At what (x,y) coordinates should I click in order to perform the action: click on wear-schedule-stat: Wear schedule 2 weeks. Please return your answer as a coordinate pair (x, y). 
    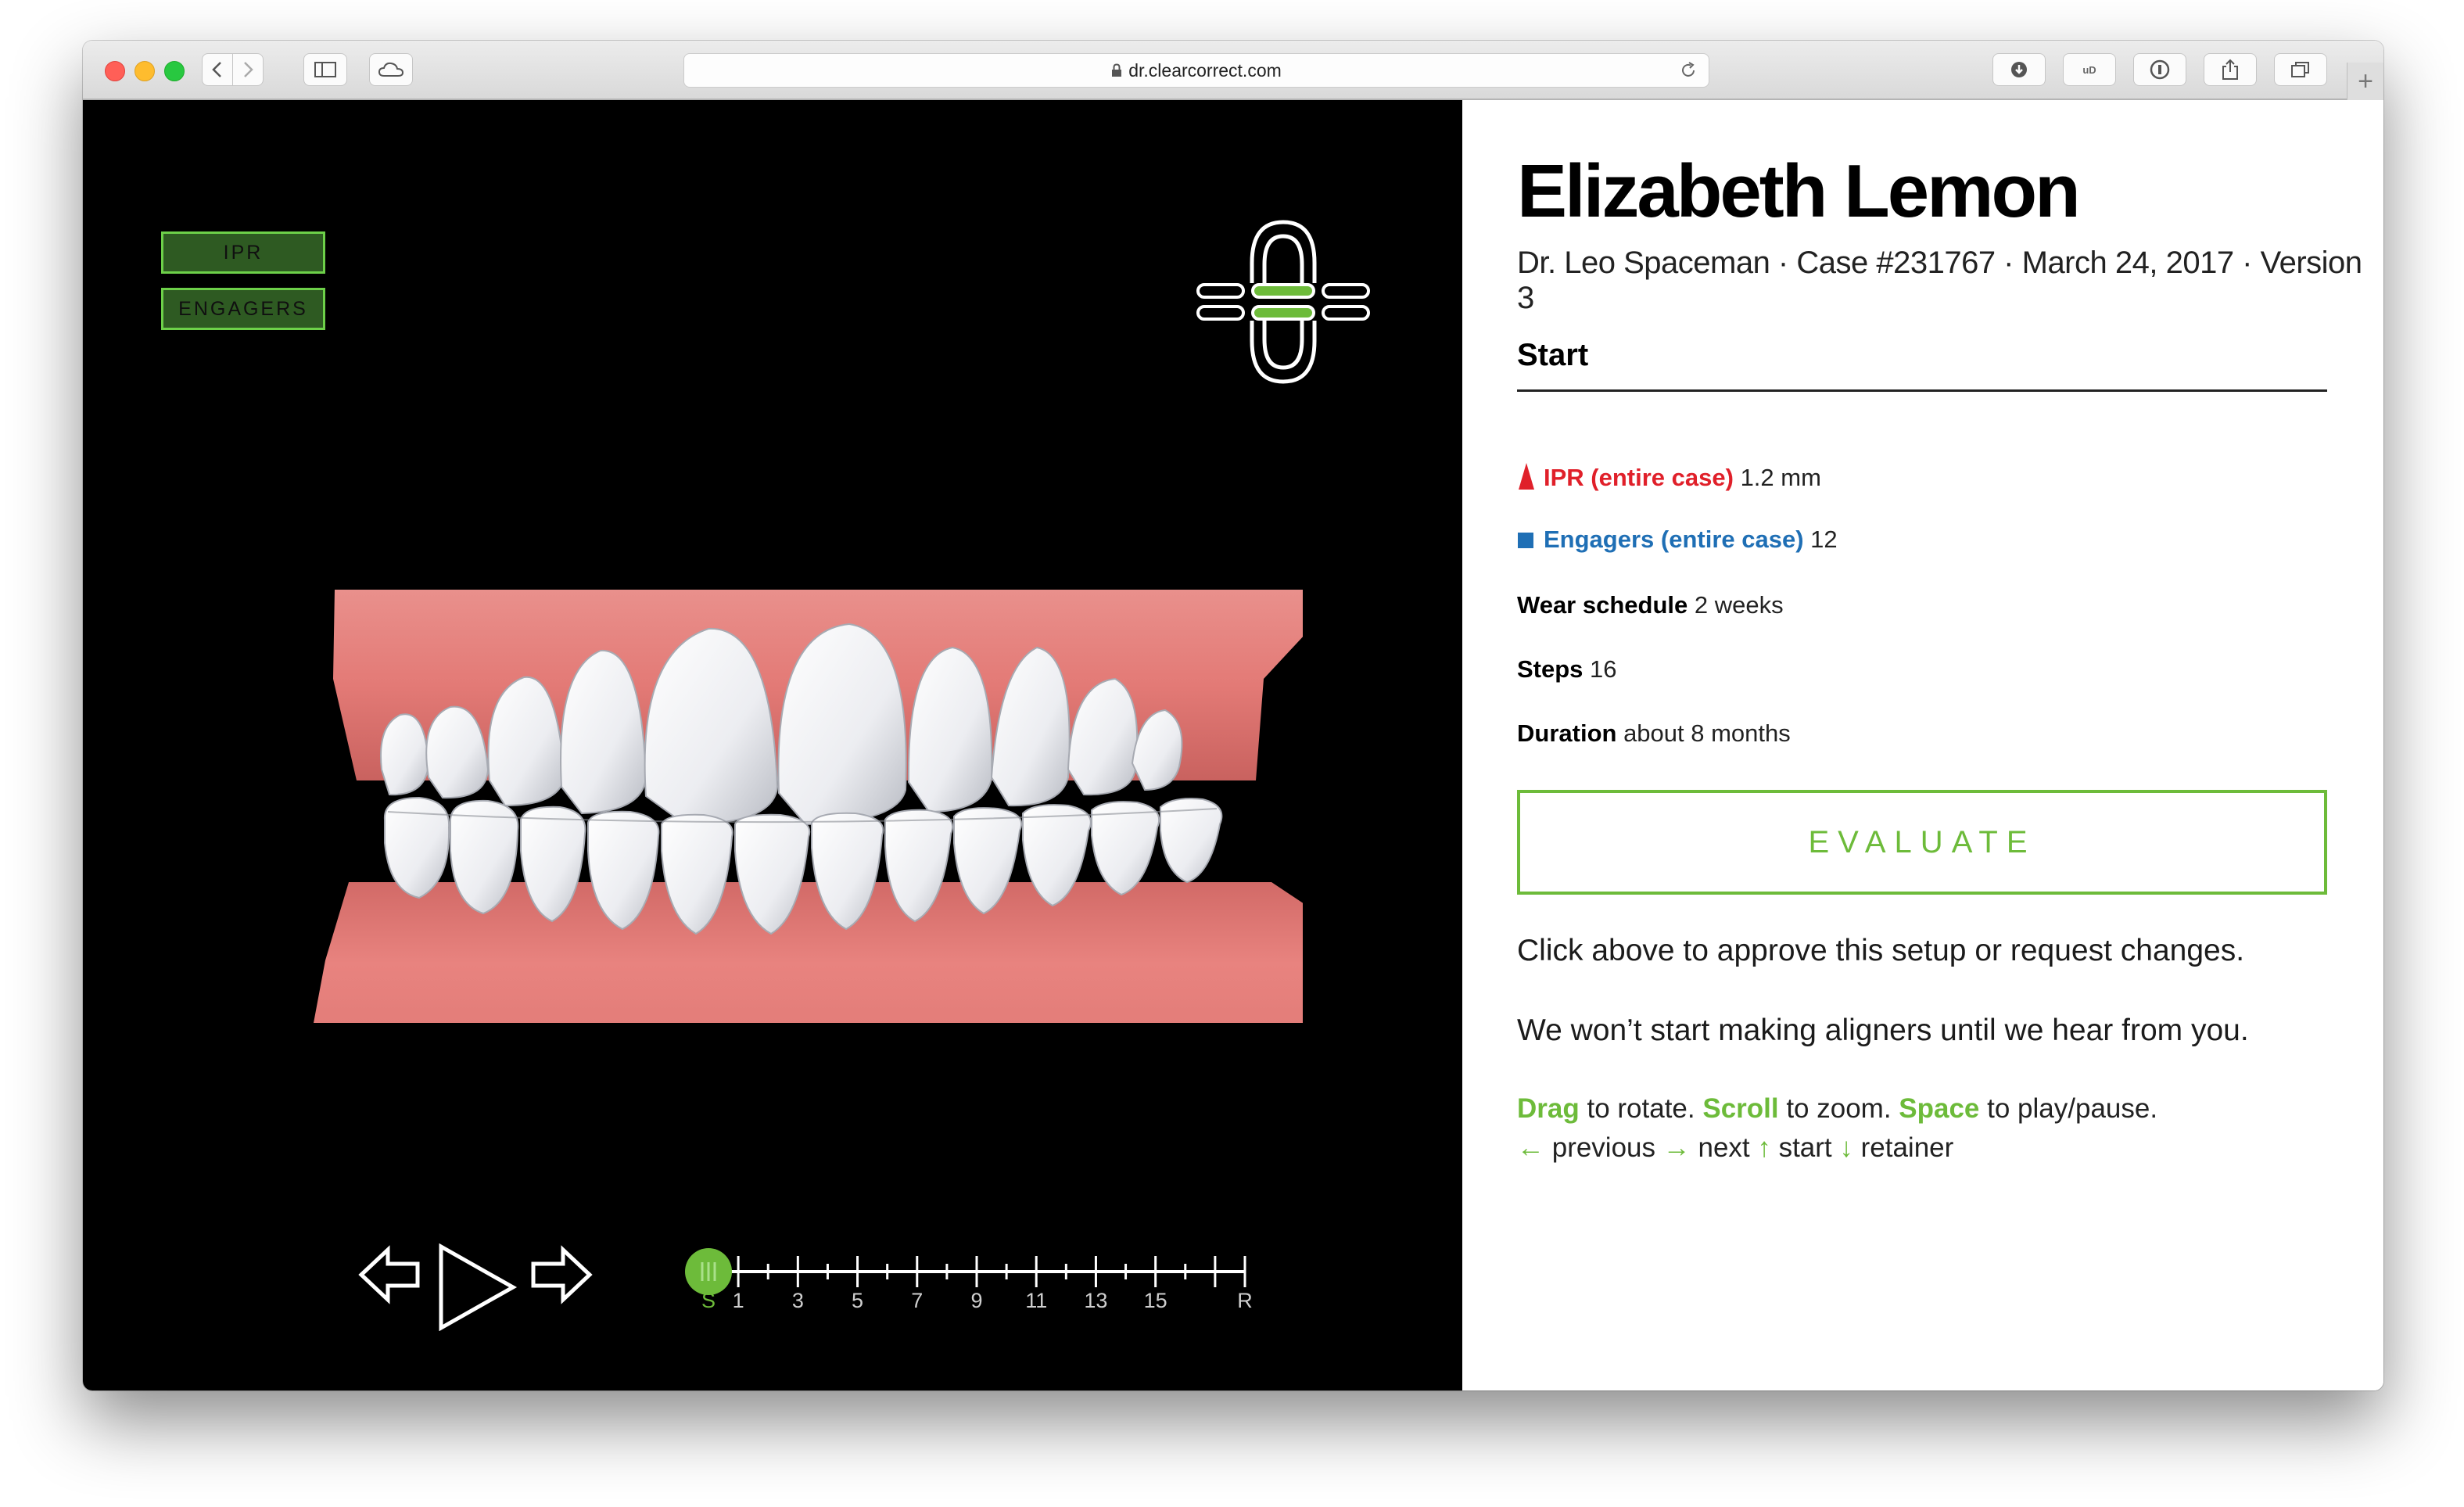
    Looking at the image, I should click on (1650, 605).